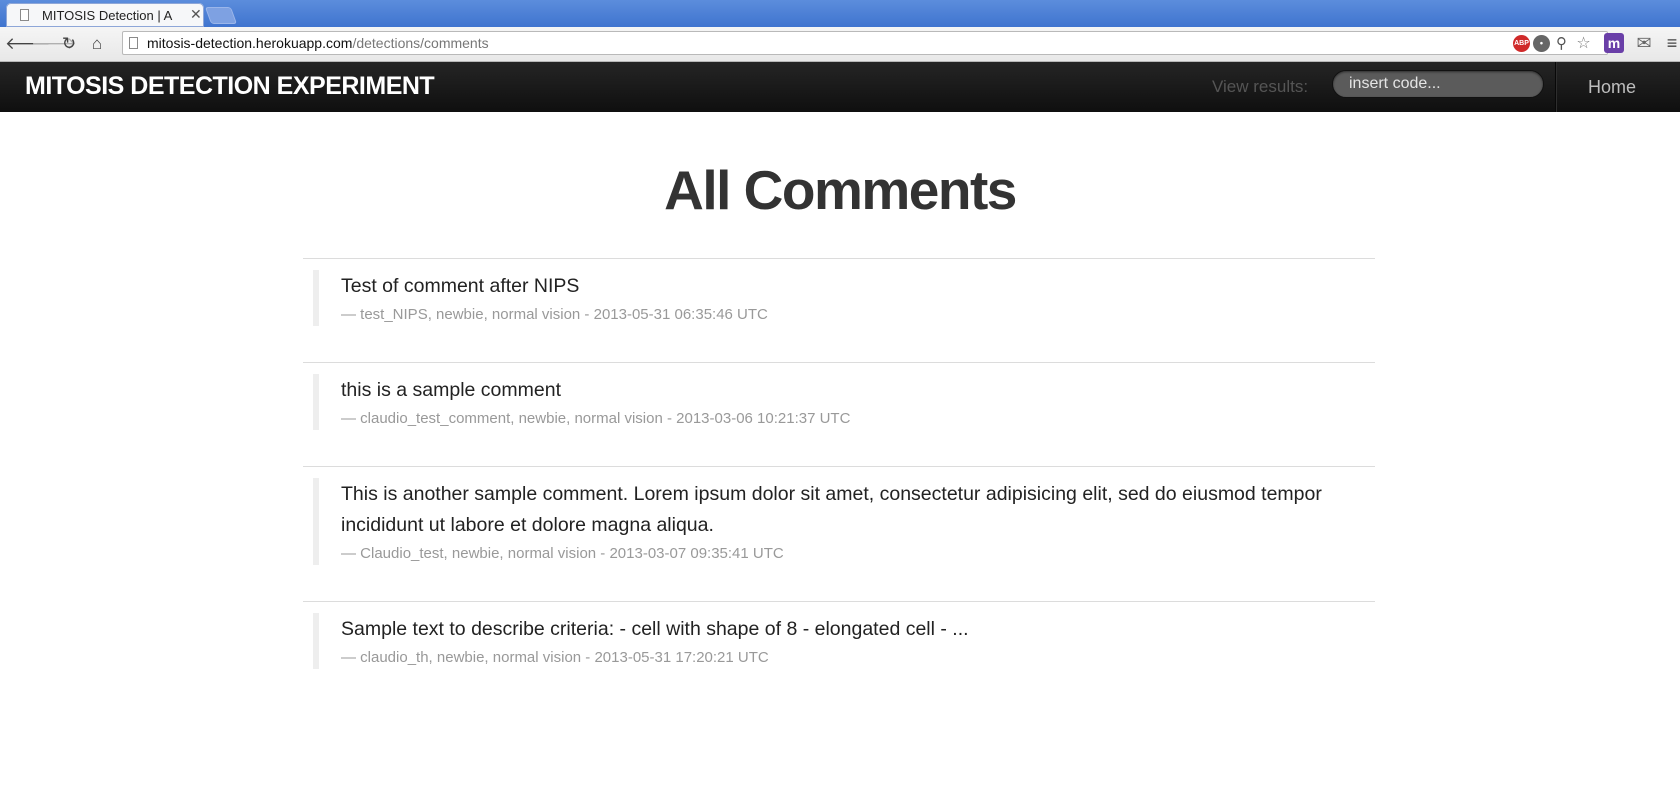 This screenshot has width=1680, height=806. What do you see at coordinates (250, 43) in the screenshot?
I see `url-host: mitosis-detection.herokuapp.com` at bounding box center [250, 43].